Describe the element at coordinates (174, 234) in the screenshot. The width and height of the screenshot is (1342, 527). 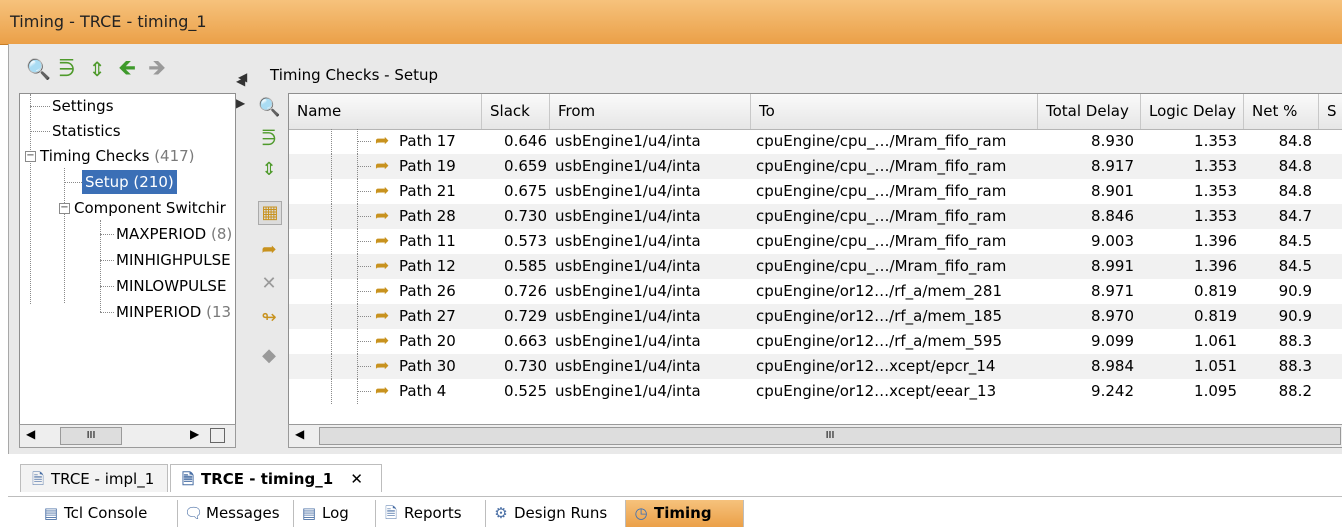
I see `tree-item-maxperiod: MAXPERIOD (8)` at that location.